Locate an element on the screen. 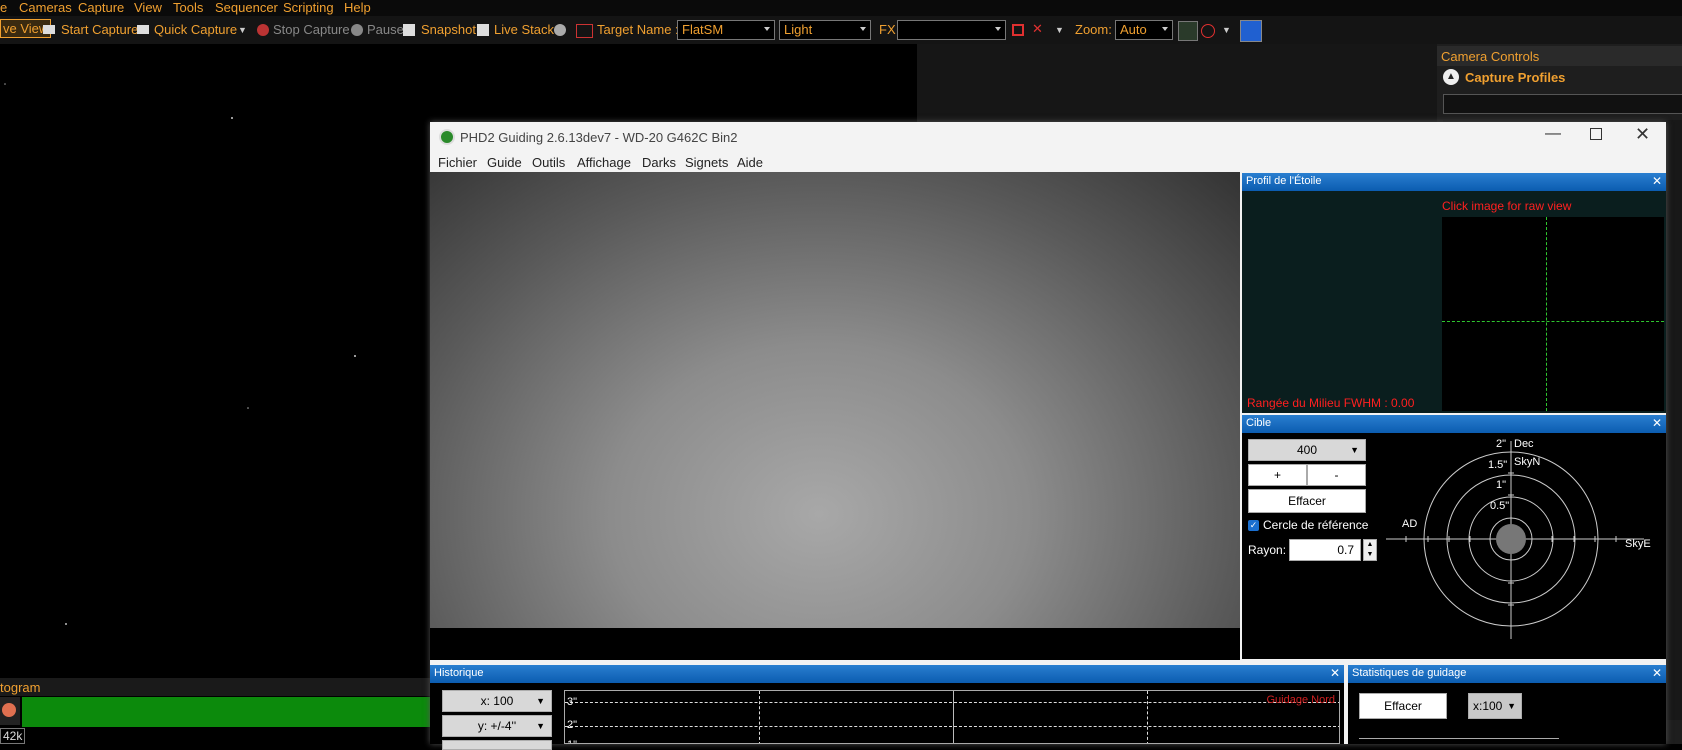 The height and width of the screenshot is (750, 1682). radius-label: Rayon: is located at coordinates (1267, 550).